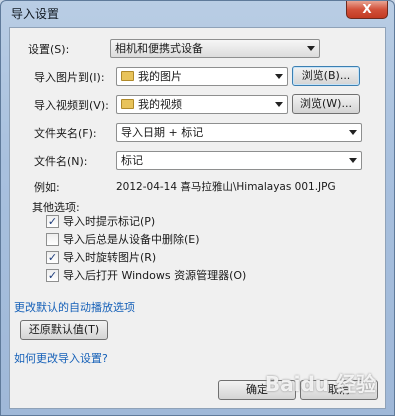 Image resolution: width=395 pixels, height=416 pixels. What do you see at coordinates (64, 330) in the screenshot?
I see `restore-defaults-button: 还原默认值(T)` at bounding box center [64, 330].